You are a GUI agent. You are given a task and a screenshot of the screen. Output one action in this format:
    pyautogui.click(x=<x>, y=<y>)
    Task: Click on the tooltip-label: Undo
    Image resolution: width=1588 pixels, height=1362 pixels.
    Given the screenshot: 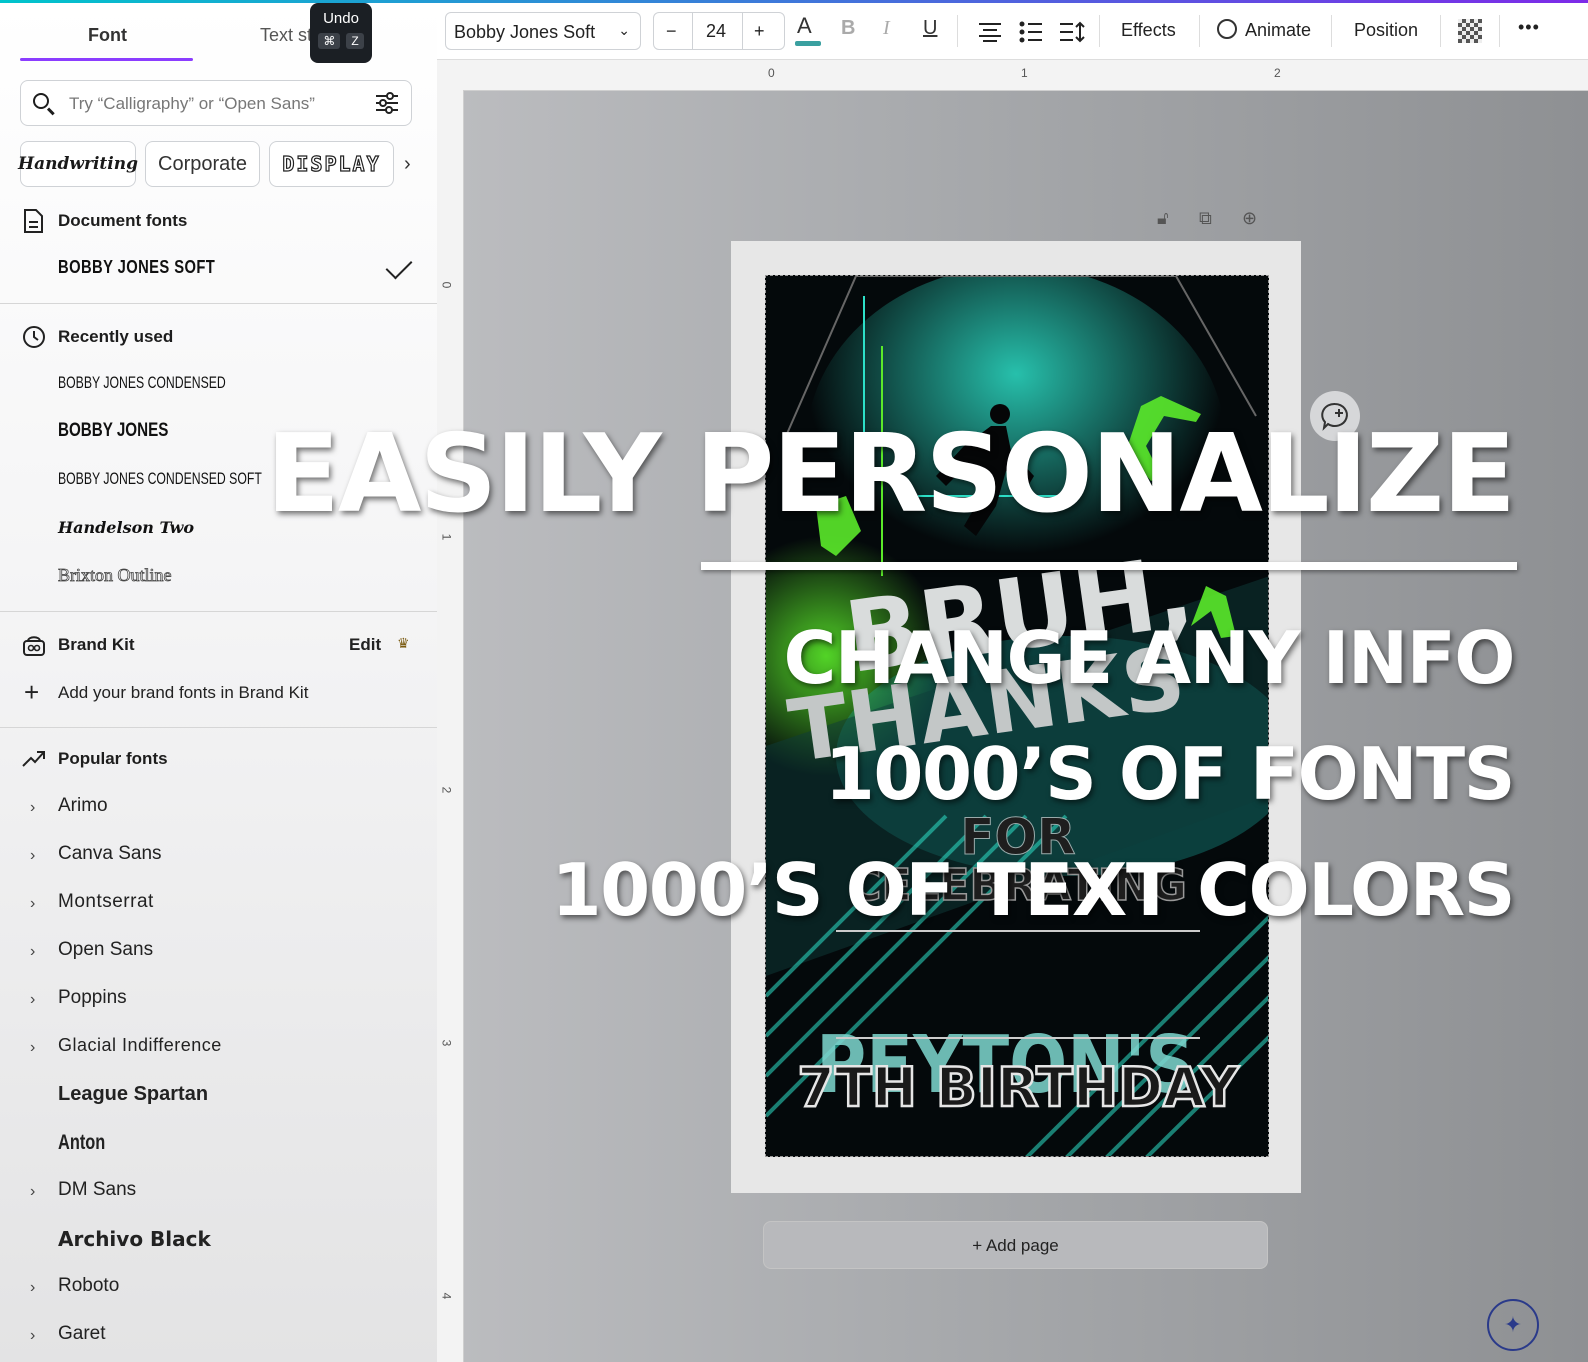 What is the action you would take?
    pyautogui.click(x=341, y=18)
    